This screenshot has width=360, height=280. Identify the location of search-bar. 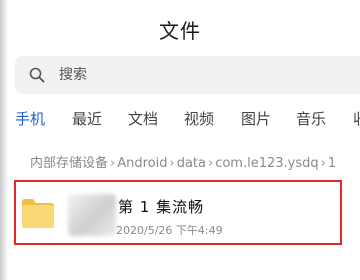
(187, 75).